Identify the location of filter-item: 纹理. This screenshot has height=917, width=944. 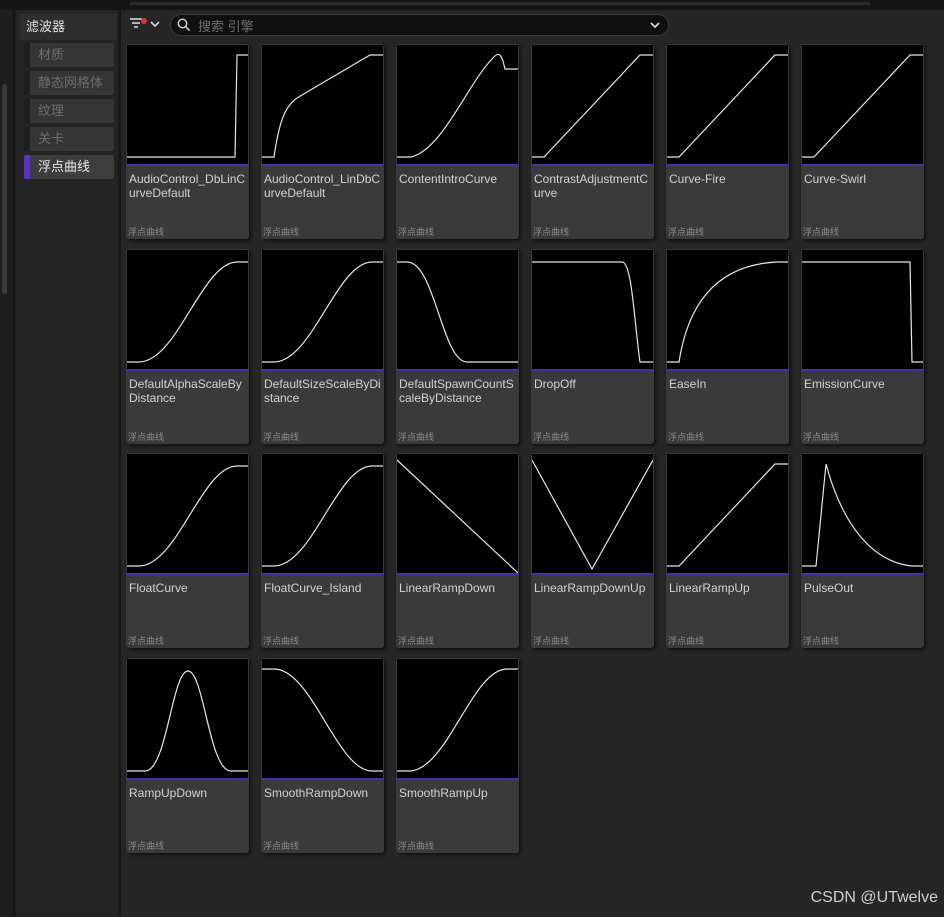
(69, 111).